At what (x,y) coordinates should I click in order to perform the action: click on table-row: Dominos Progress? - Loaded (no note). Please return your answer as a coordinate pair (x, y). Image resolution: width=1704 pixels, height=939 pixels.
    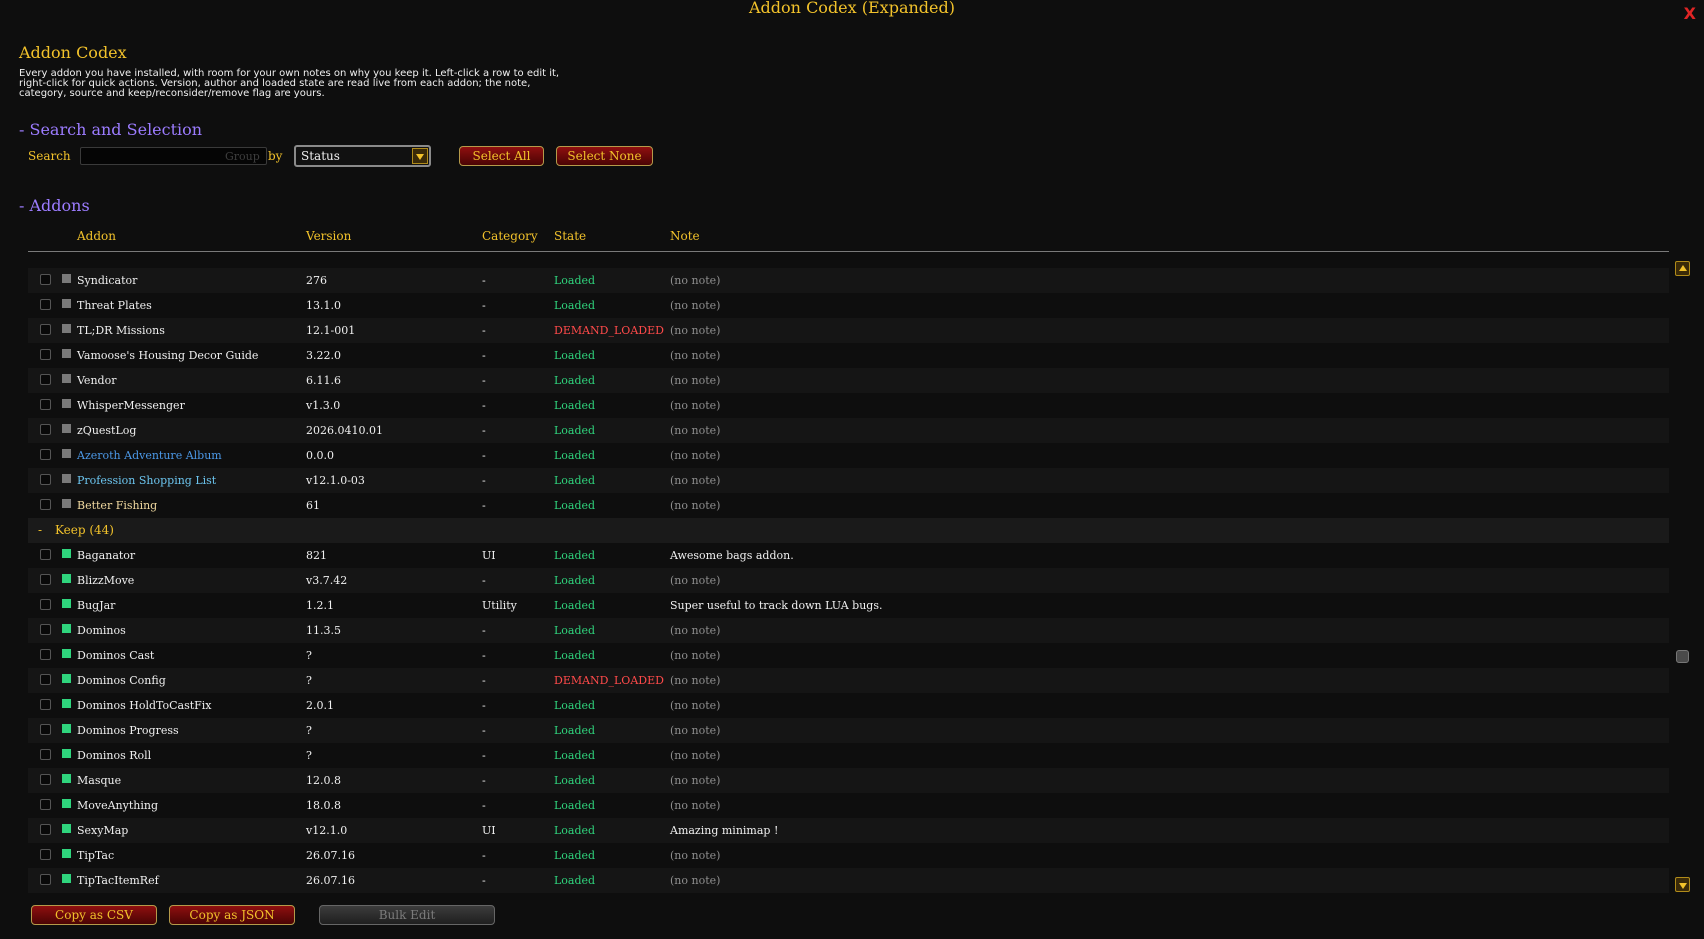
    Looking at the image, I should click on (848, 730).